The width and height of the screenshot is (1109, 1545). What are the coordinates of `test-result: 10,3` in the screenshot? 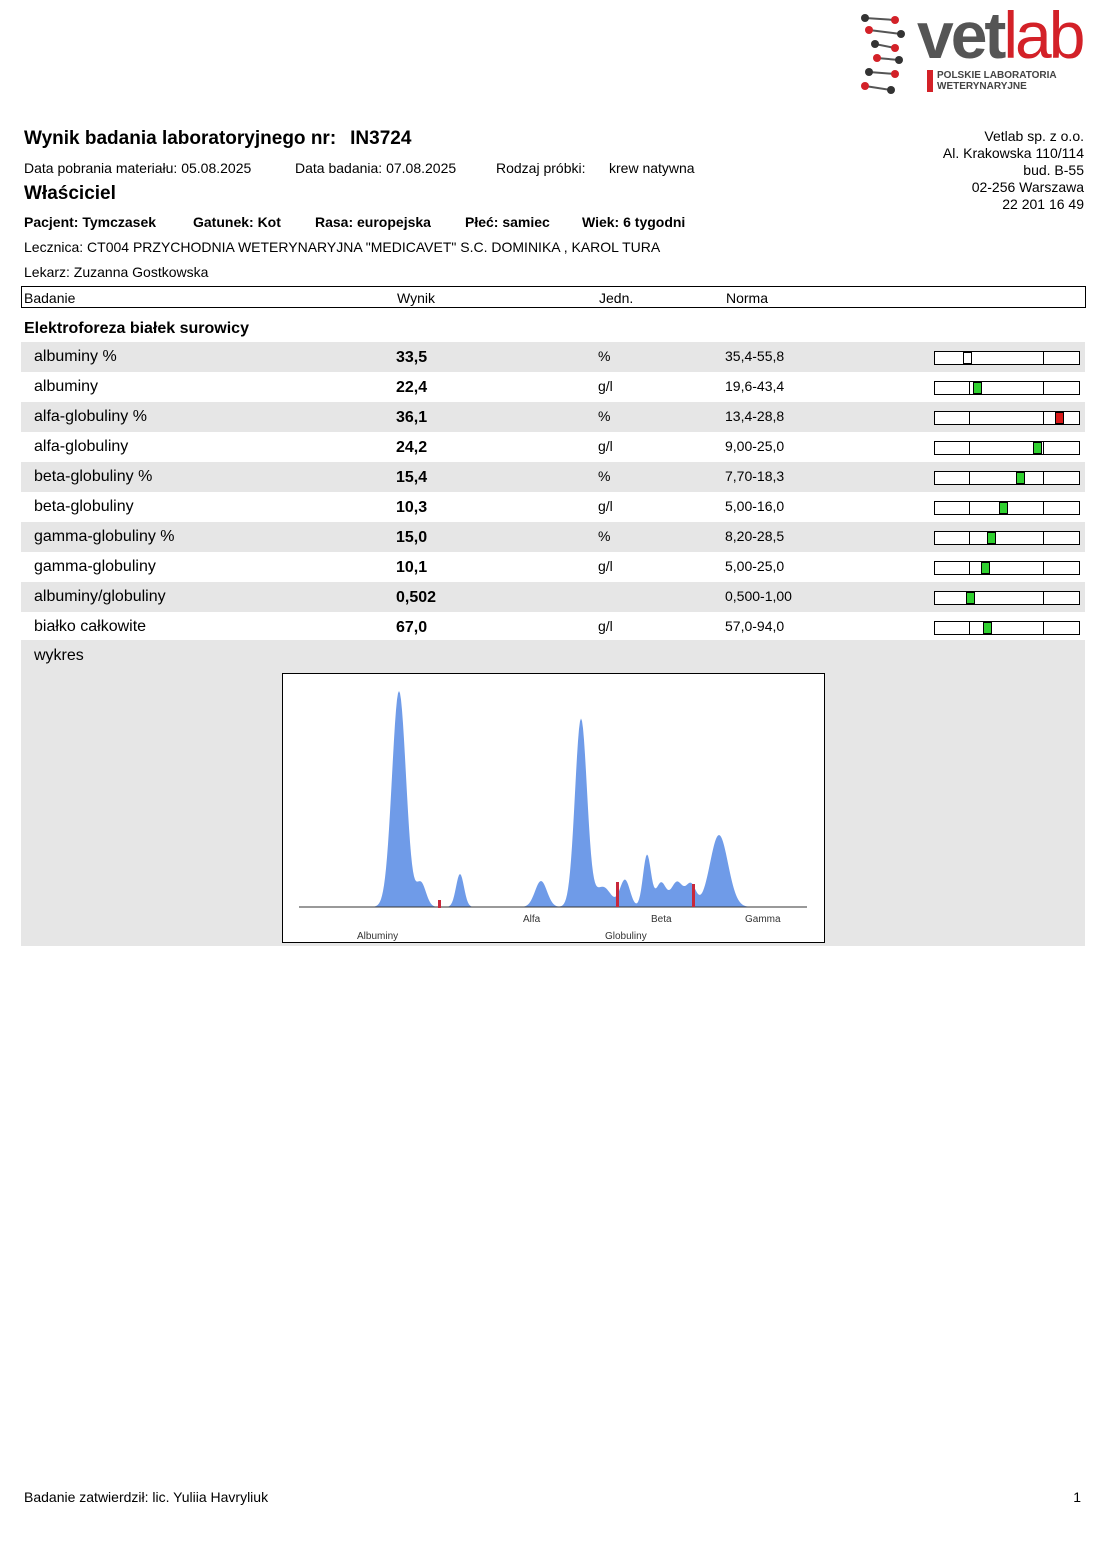 It's located at (412, 507).